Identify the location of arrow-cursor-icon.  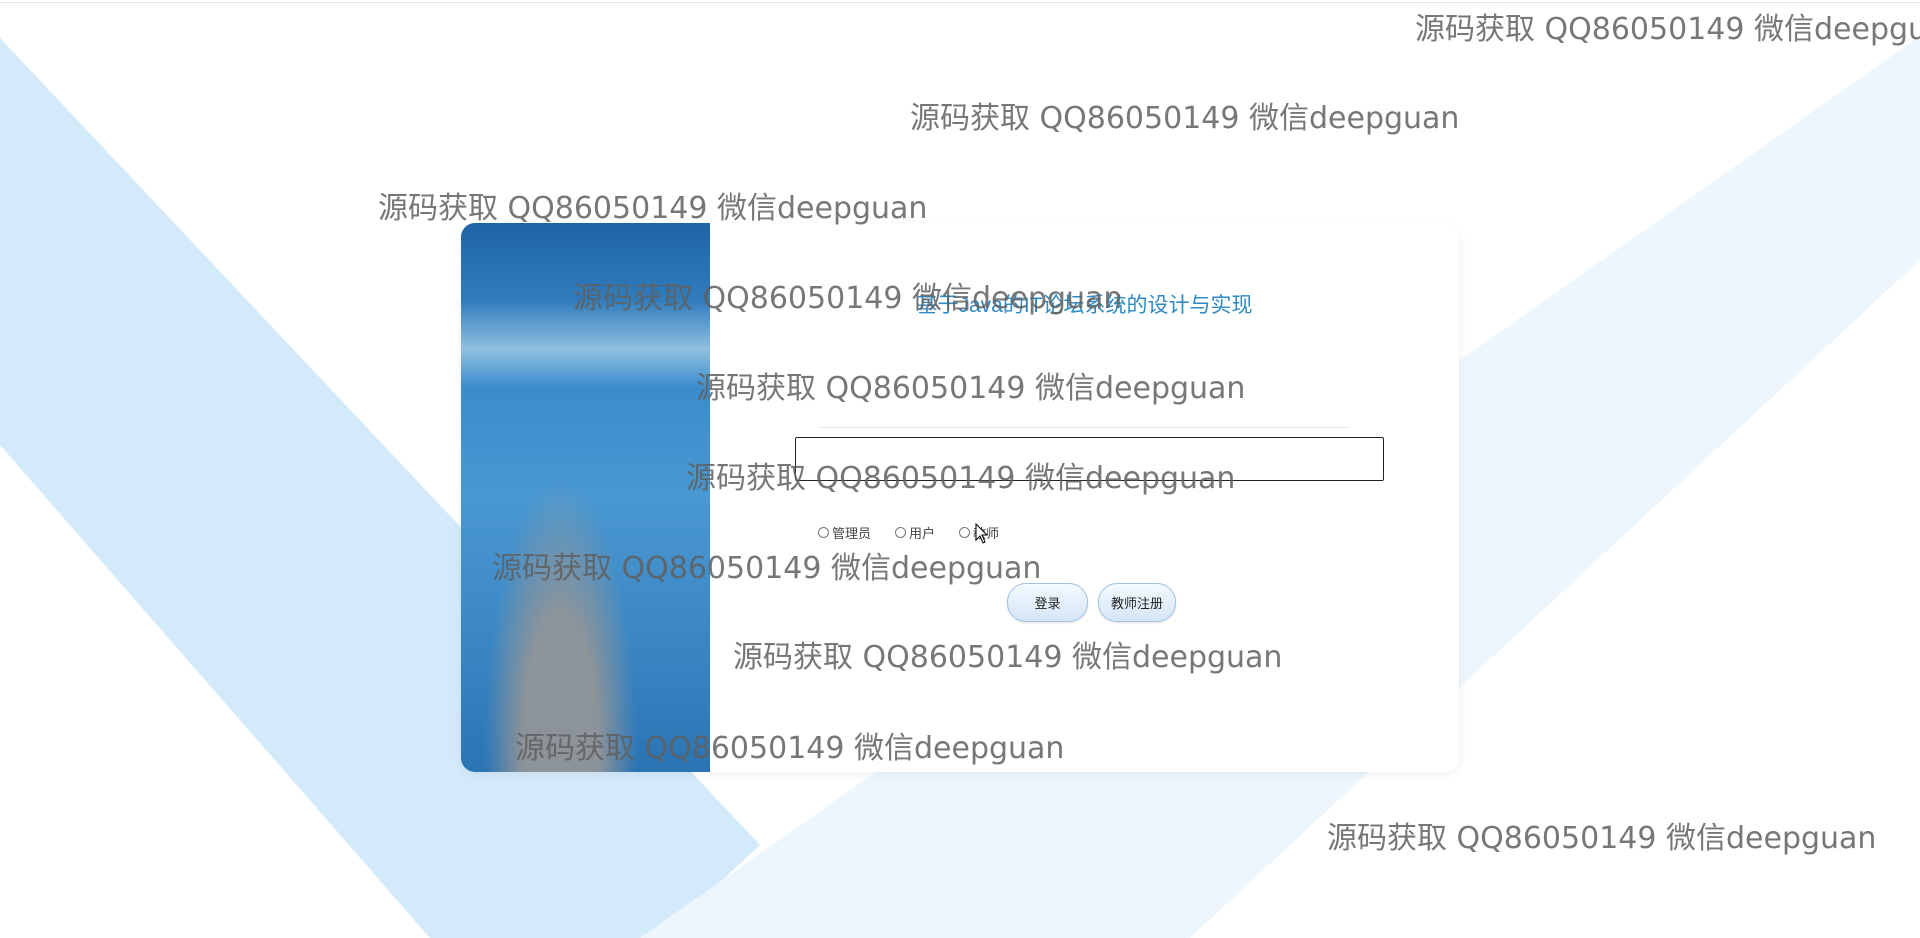
(982, 533).